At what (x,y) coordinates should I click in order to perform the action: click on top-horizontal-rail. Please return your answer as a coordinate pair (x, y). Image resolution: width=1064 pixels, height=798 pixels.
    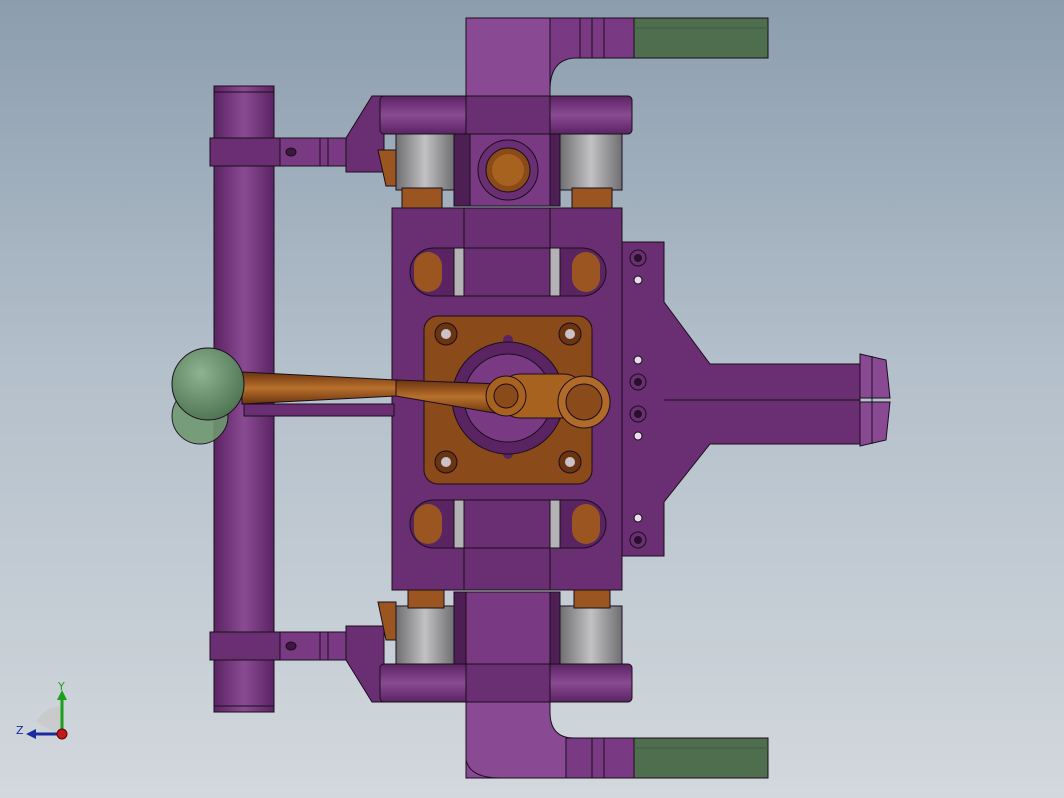
    Looking at the image, I should click on (506, 115).